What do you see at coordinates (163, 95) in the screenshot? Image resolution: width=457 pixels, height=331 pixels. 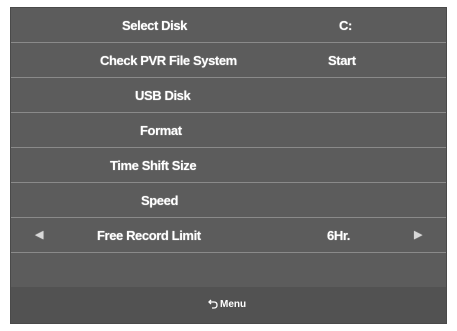 I see `usb-disk-label: USB Disk` at bounding box center [163, 95].